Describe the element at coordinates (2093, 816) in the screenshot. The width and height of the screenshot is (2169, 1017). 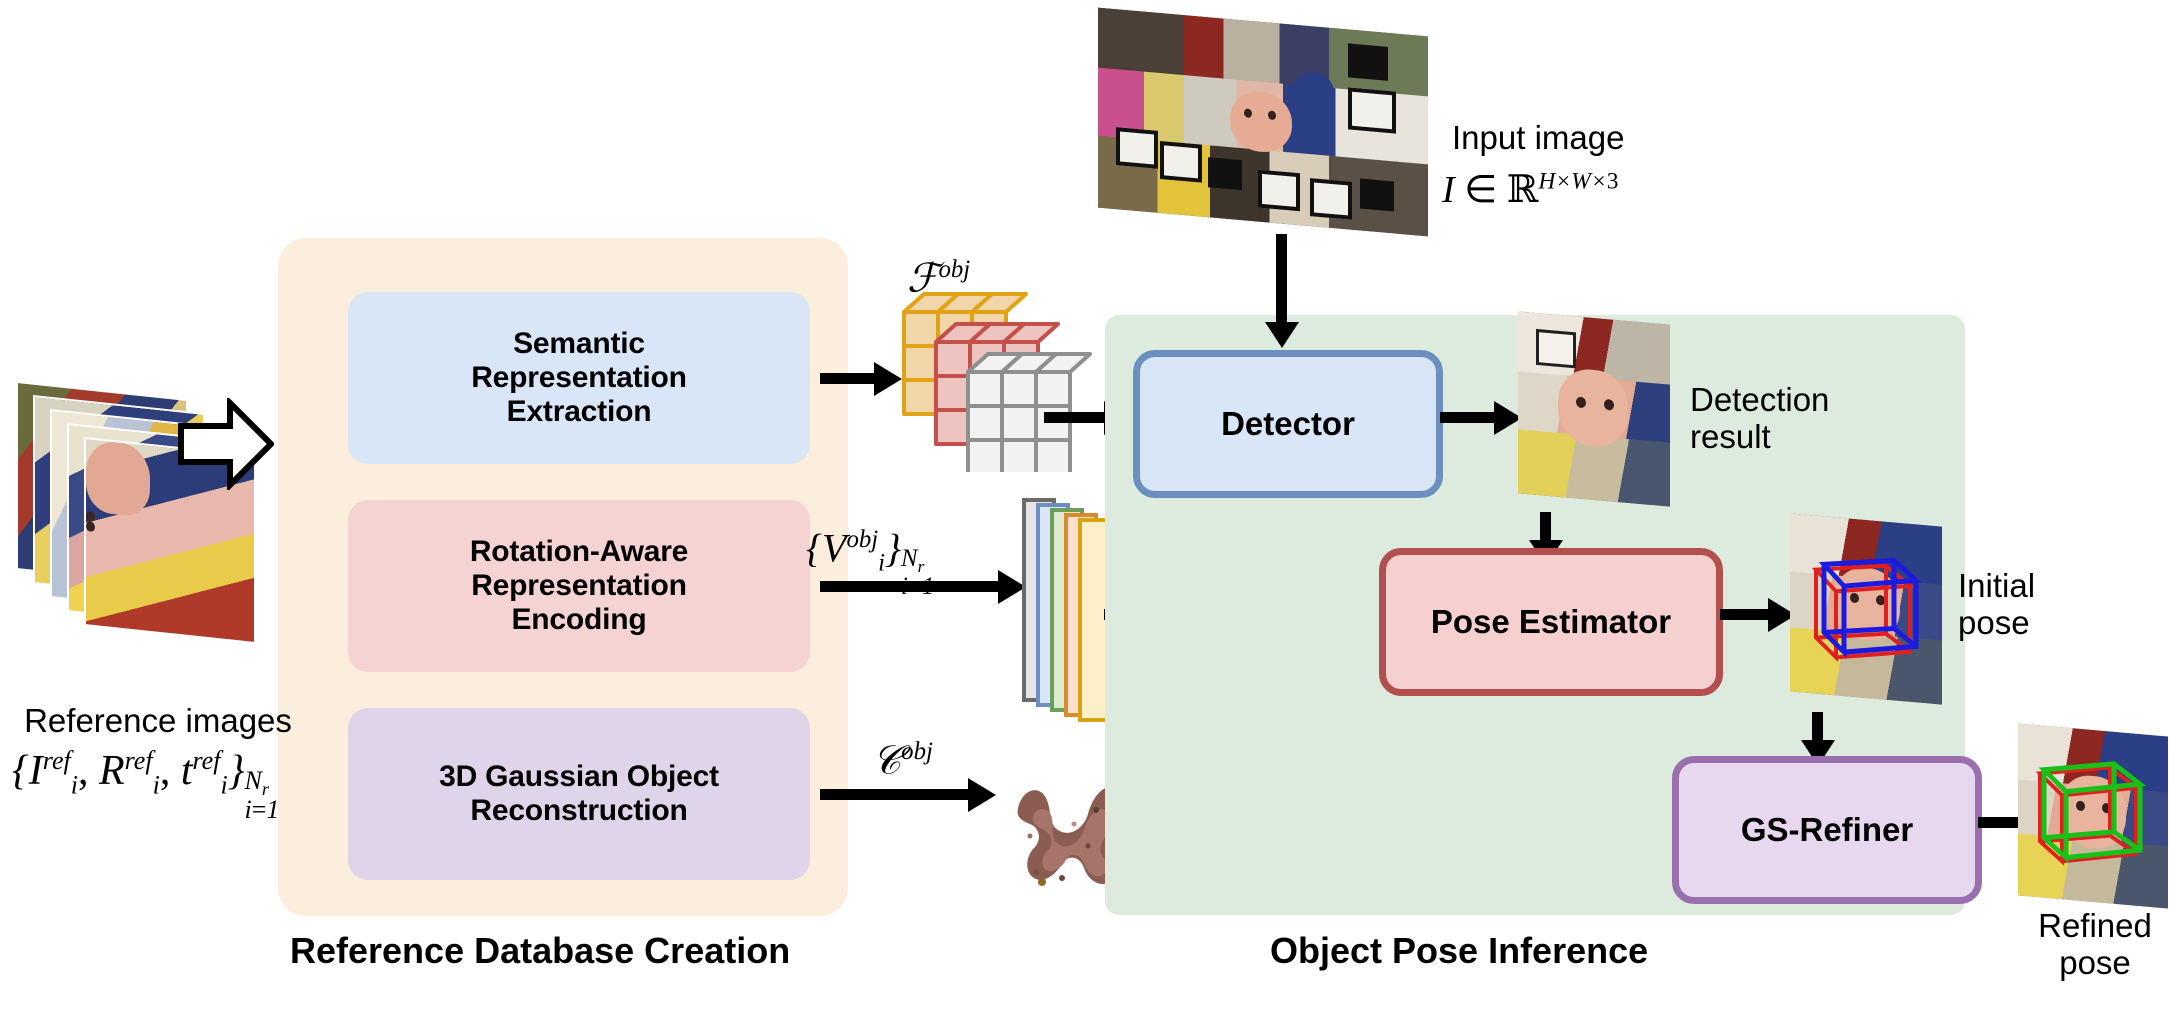
I see `refined-pose-photo` at that location.